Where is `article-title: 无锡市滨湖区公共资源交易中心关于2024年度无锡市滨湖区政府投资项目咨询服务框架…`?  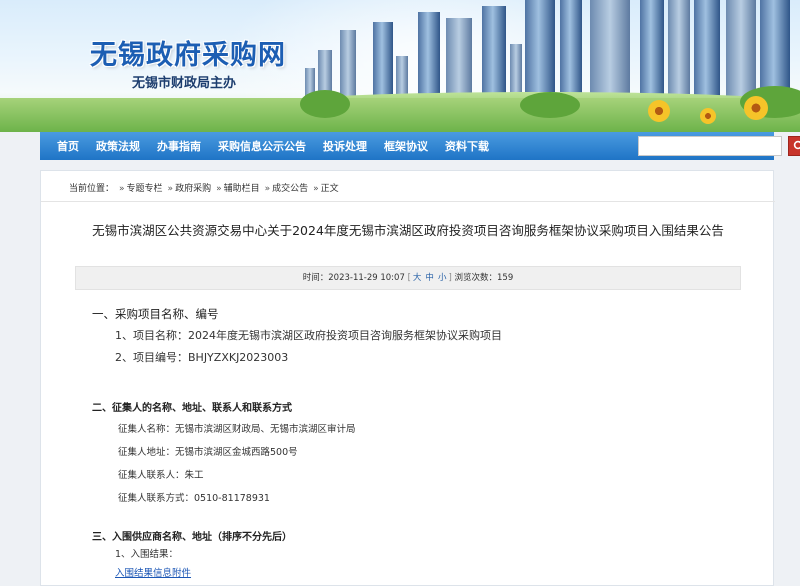
article-title: 无锡市滨湖区公共资源交易中心关于2024年度无锡市滨湖区政府投资项目咨询服务框架… is located at coordinates (408, 230).